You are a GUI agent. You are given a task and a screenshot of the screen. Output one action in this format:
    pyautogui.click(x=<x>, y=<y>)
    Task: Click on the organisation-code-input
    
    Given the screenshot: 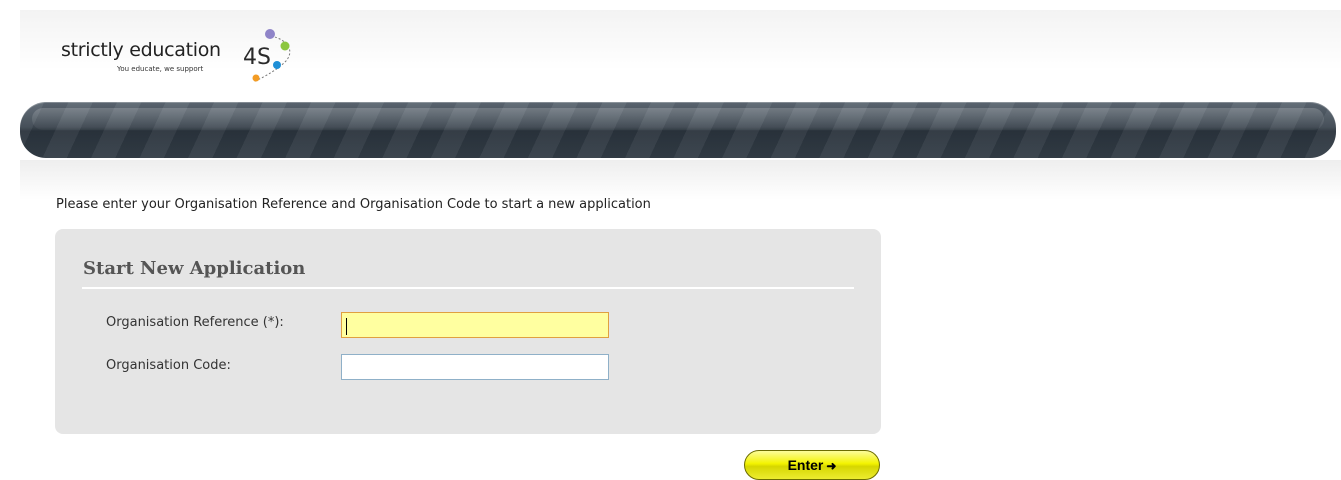 What is the action you would take?
    pyautogui.click(x=475, y=367)
    